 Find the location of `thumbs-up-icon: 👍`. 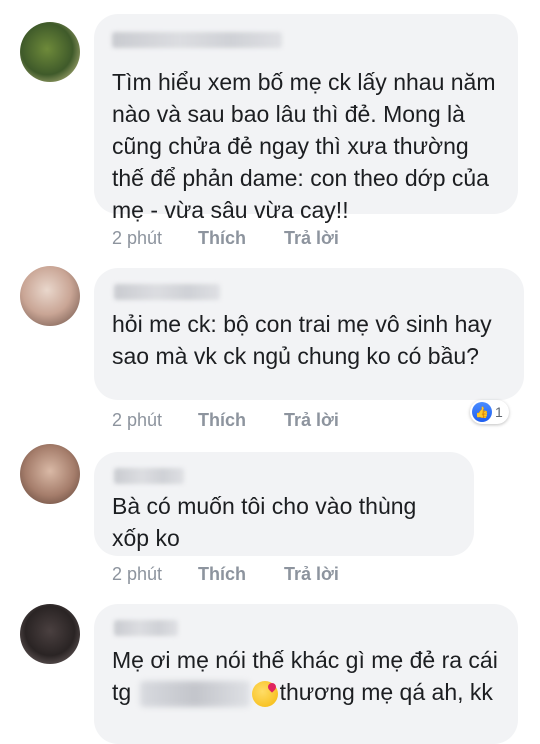

thumbs-up-icon: 👍 is located at coordinates (482, 412).